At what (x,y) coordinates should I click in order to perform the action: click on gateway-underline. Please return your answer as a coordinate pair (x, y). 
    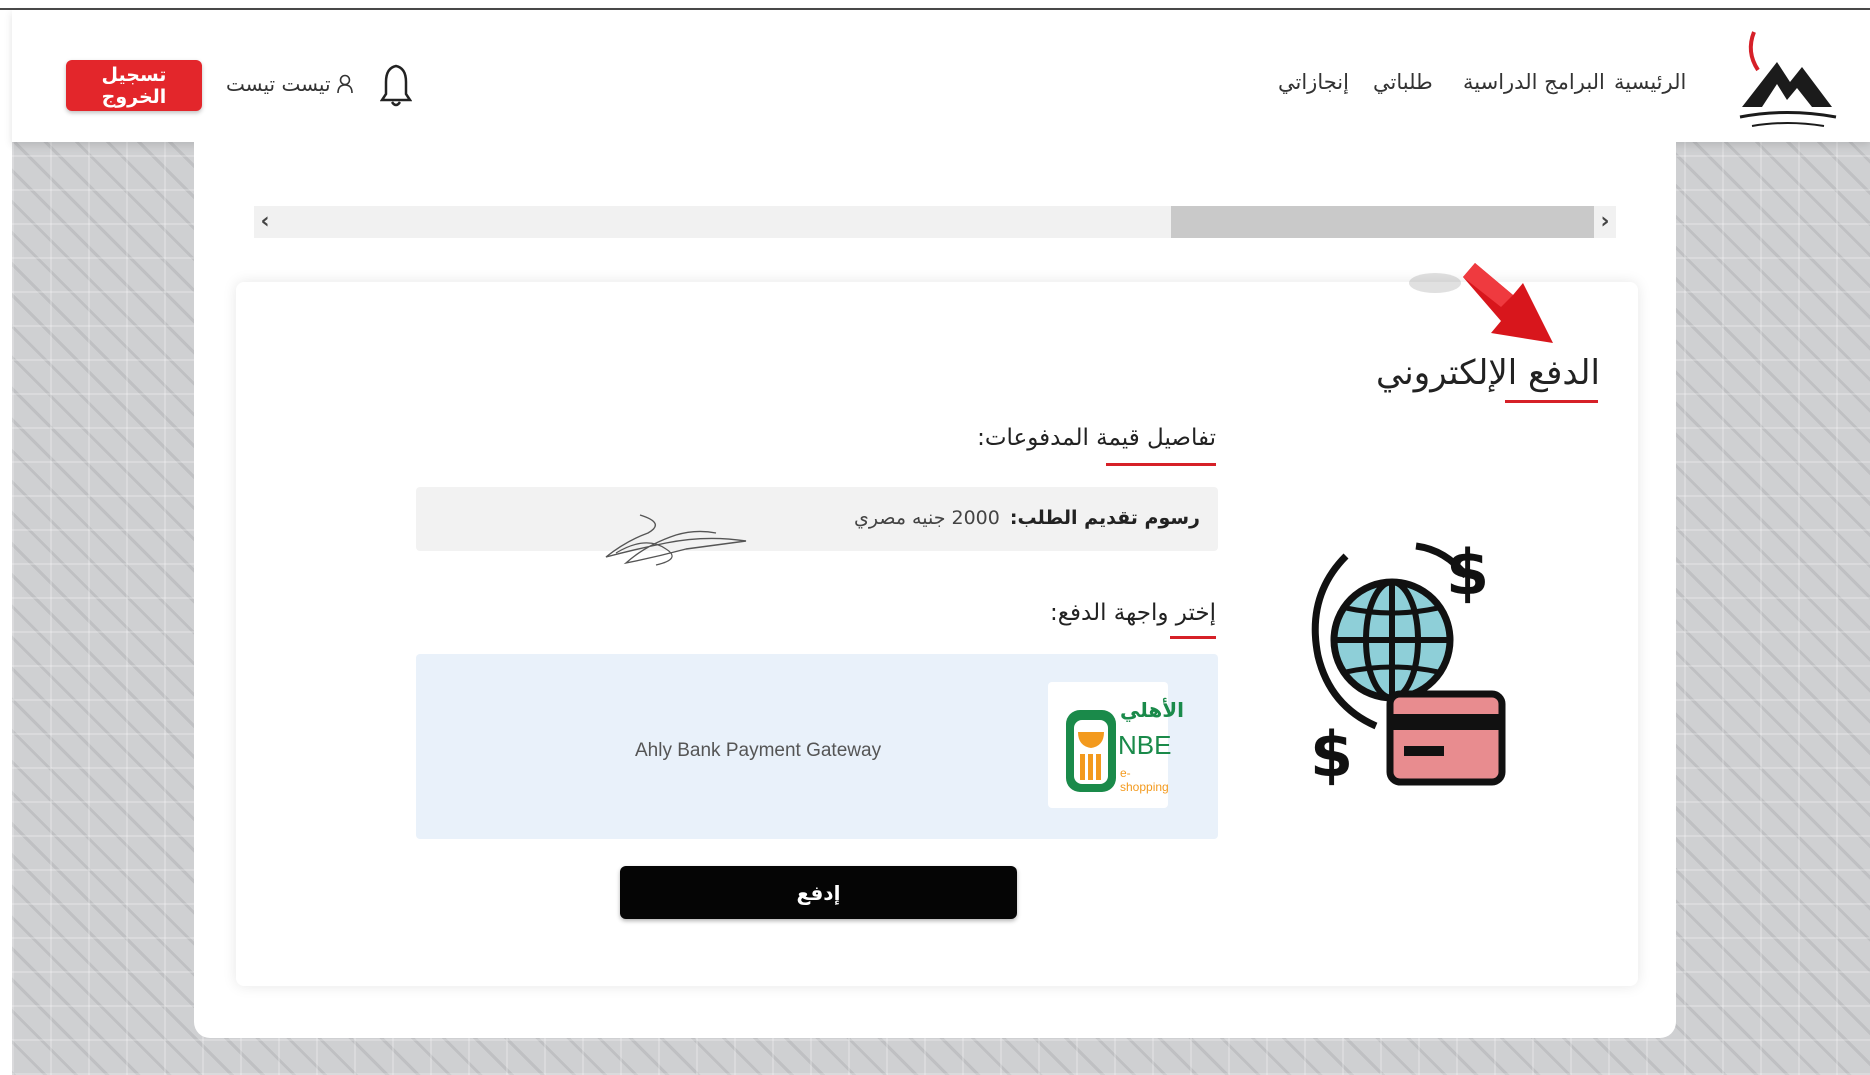
    Looking at the image, I should click on (1193, 637).